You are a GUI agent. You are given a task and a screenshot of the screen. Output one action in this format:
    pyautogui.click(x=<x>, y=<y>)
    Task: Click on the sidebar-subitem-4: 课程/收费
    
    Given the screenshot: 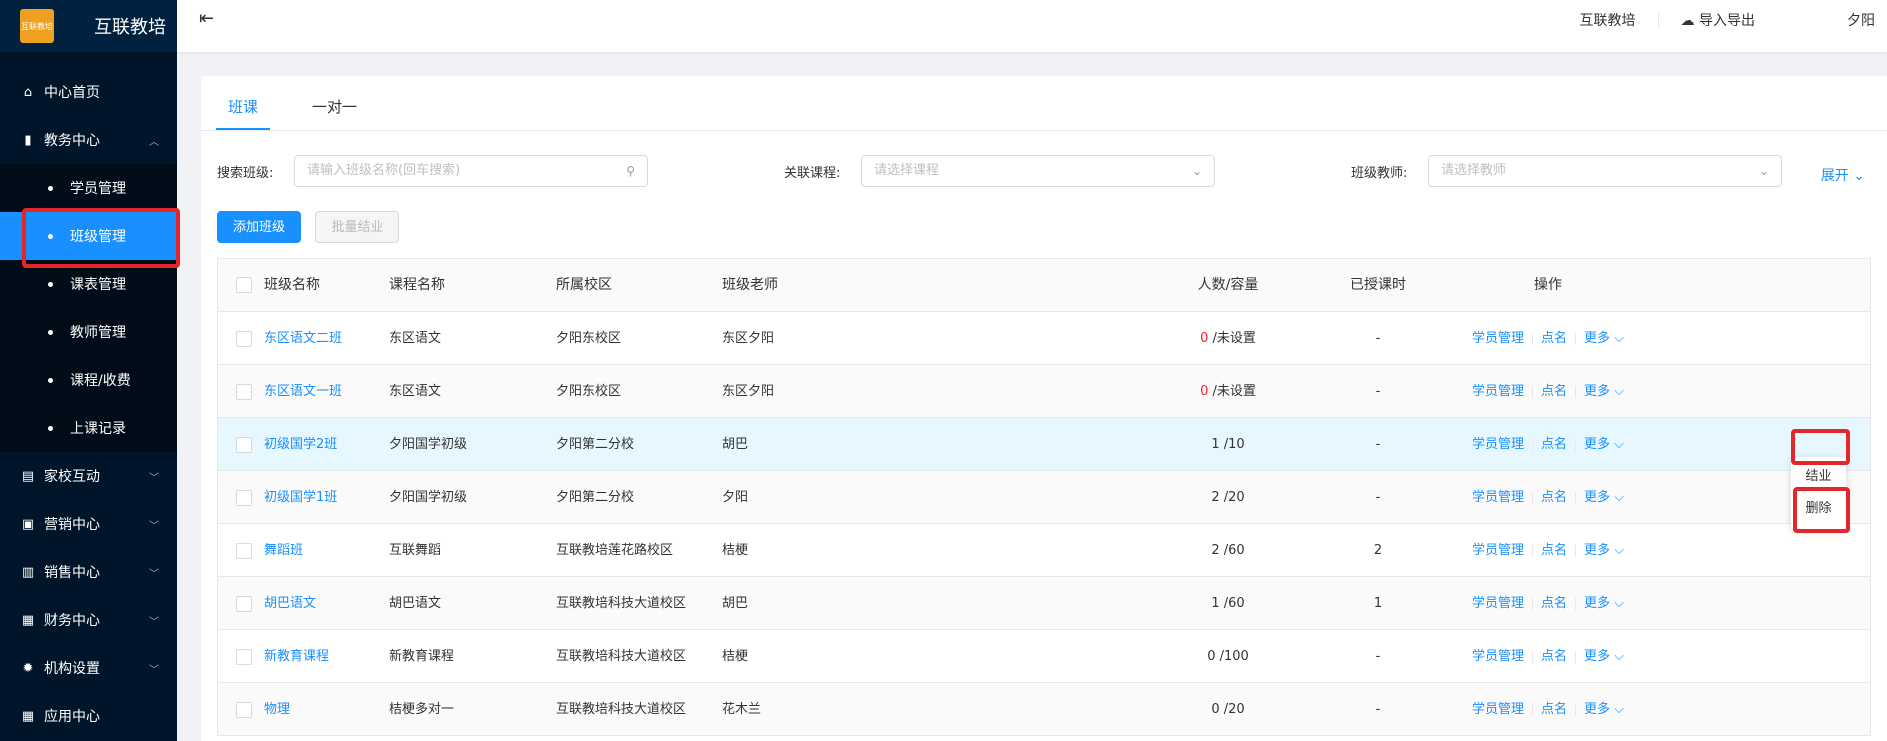 What is the action you would take?
    pyautogui.click(x=88, y=380)
    